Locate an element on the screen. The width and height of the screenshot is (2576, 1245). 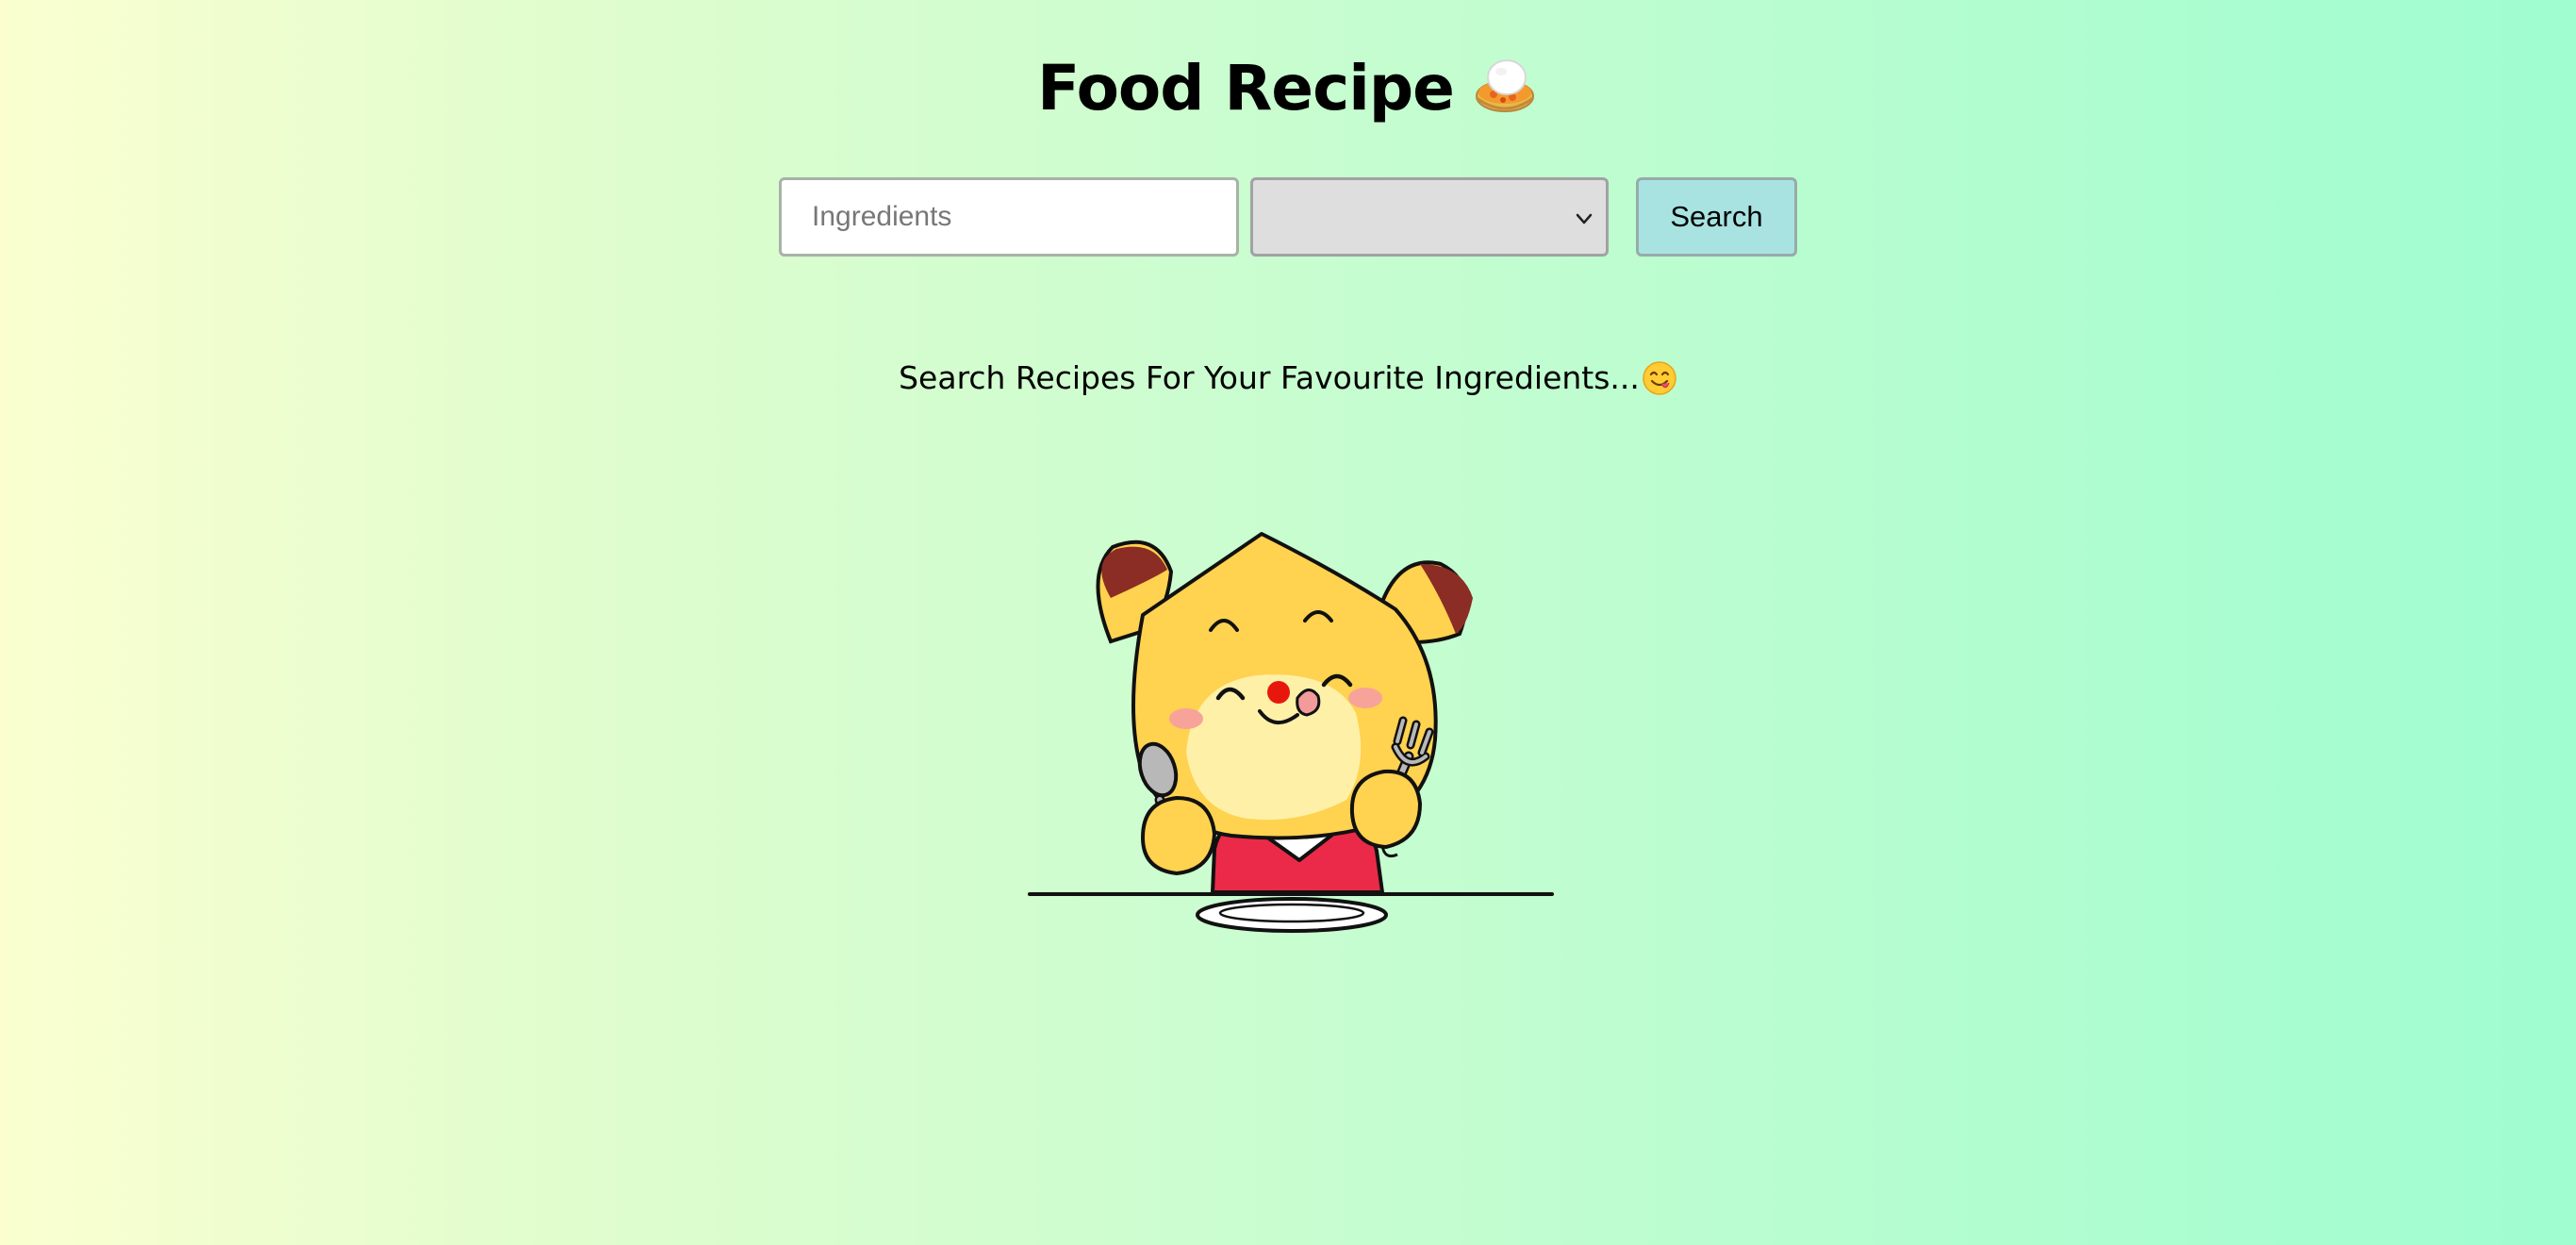
page-title-text: Food Recipe is located at coordinates (1246, 88).